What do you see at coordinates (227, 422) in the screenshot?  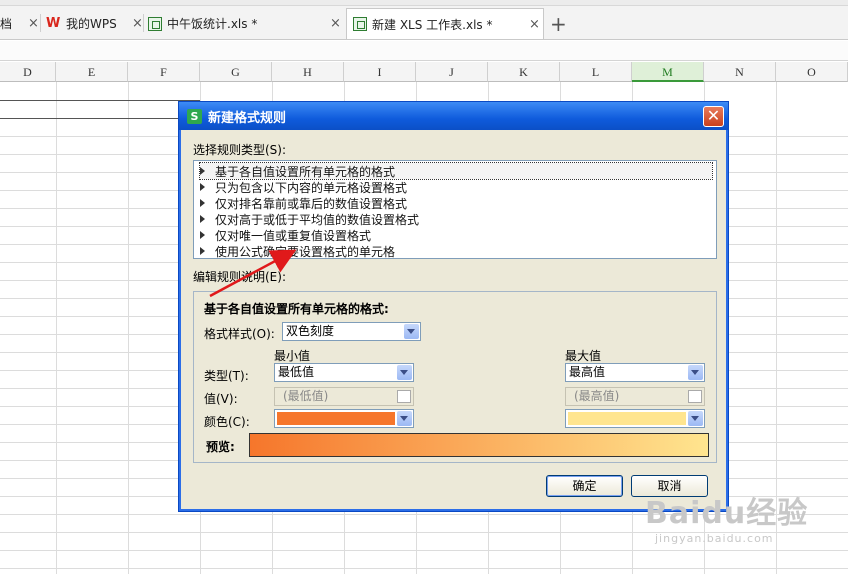 I see `color-label: 颜色(C):` at bounding box center [227, 422].